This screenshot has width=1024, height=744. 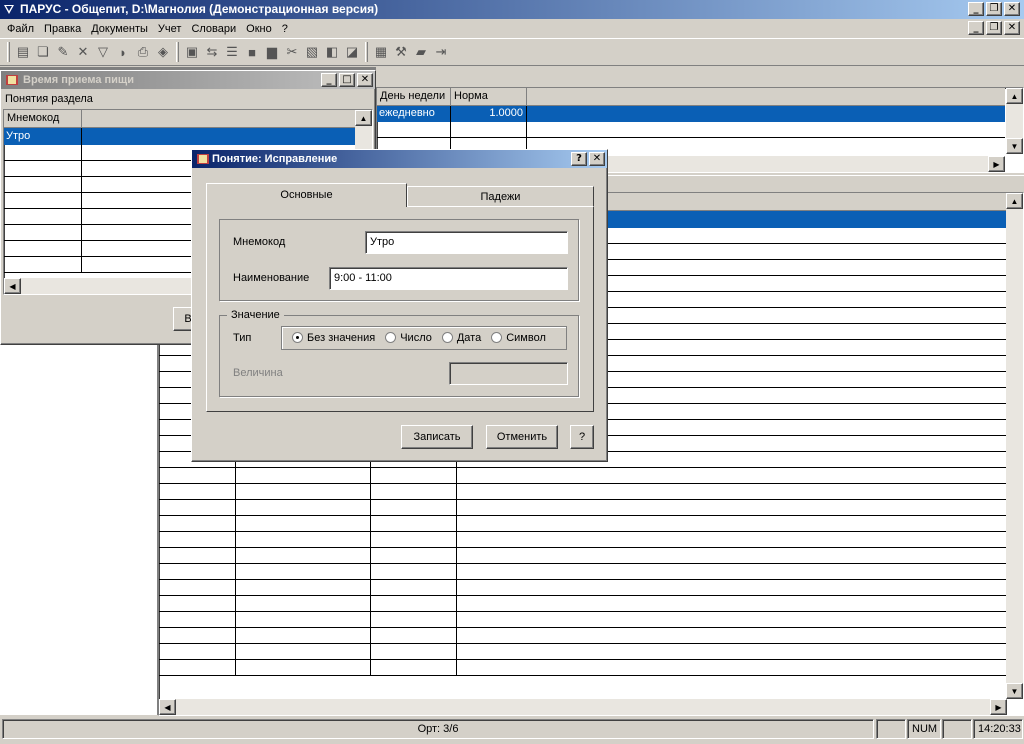 What do you see at coordinates (306, 195) in the screenshot?
I see `tab-main: Основные` at bounding box center [306, 195].